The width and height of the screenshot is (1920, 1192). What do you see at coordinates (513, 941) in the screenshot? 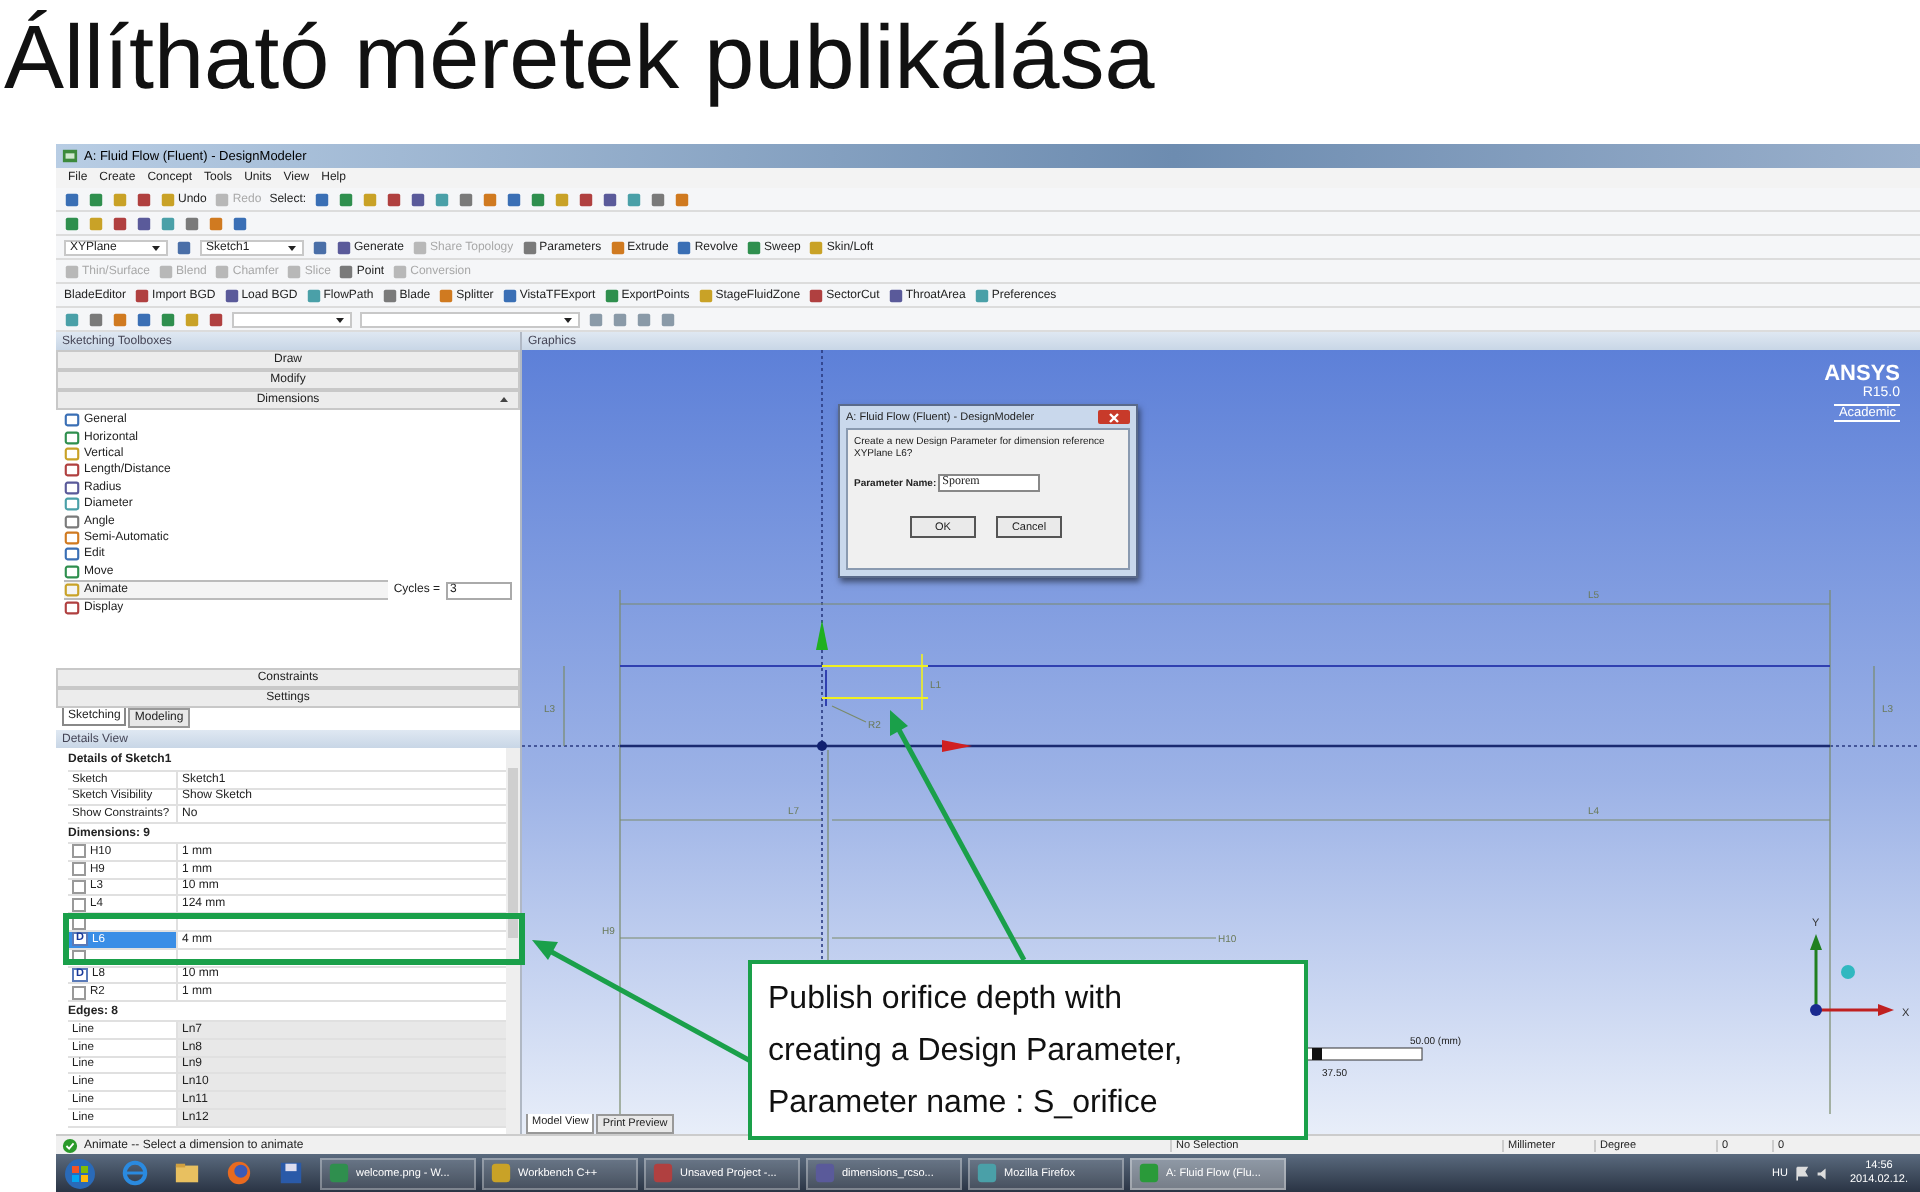
I see `scrollbar` at bounding box center [513, 941].